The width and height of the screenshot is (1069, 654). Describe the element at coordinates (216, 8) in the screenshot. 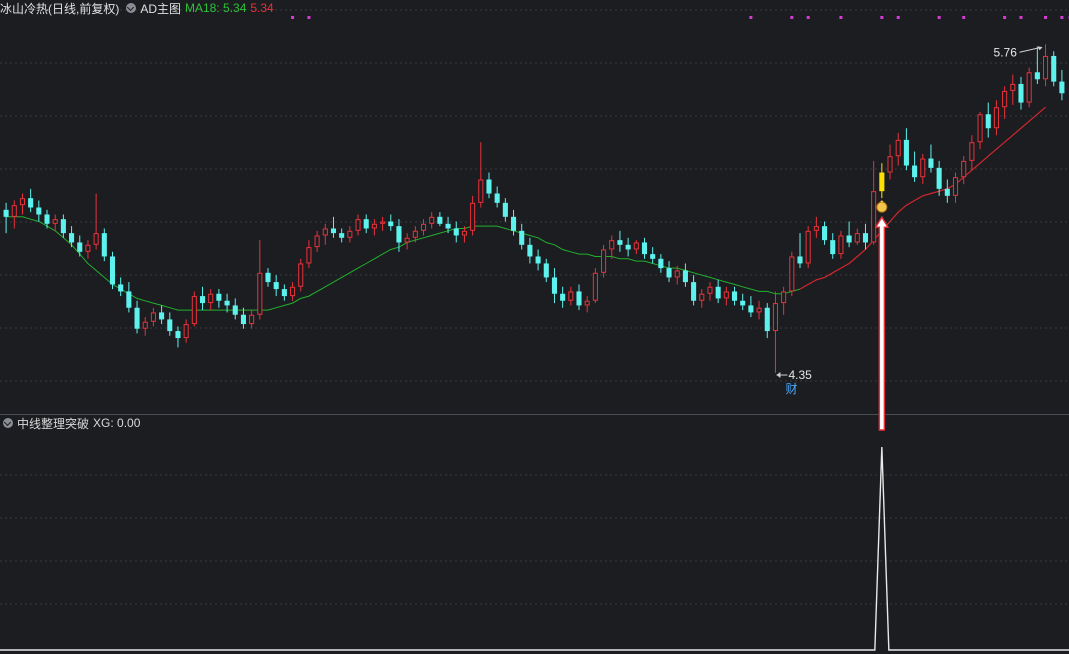

I see `ma18-value: MA18: 5.34` at that location.